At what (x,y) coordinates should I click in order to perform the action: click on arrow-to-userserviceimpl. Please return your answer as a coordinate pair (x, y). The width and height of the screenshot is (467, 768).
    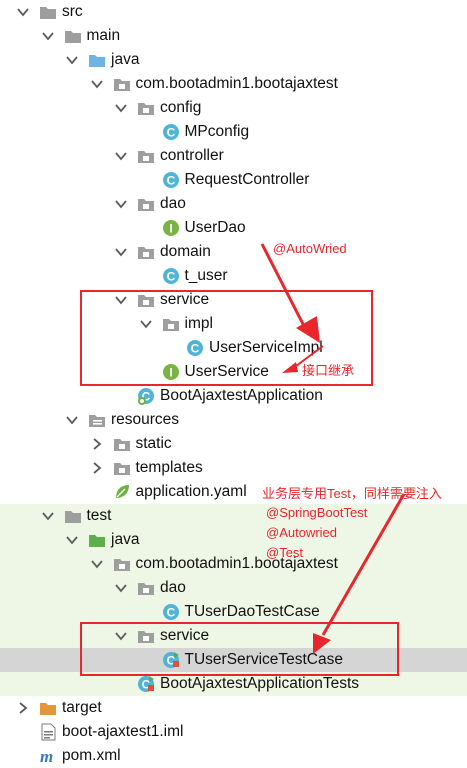
    Looking at the image, I should click on (290, 293).